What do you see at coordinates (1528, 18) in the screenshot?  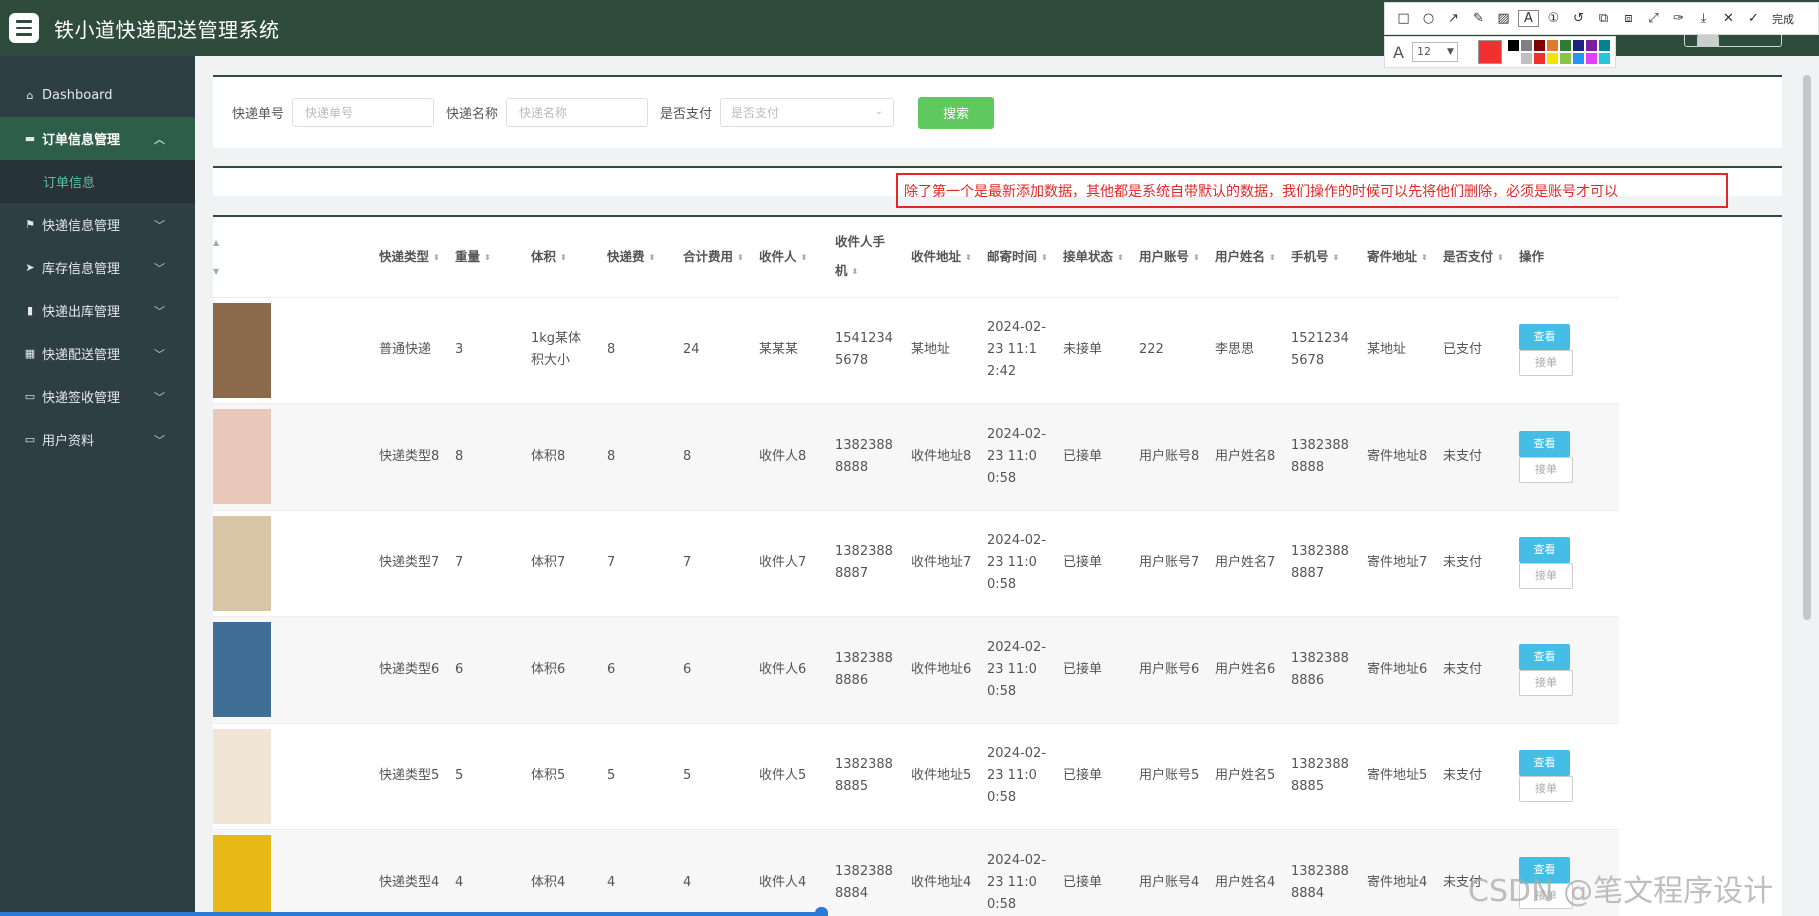 I see `snip-tool-5-icon: A` at bounding box center [1528, 18].